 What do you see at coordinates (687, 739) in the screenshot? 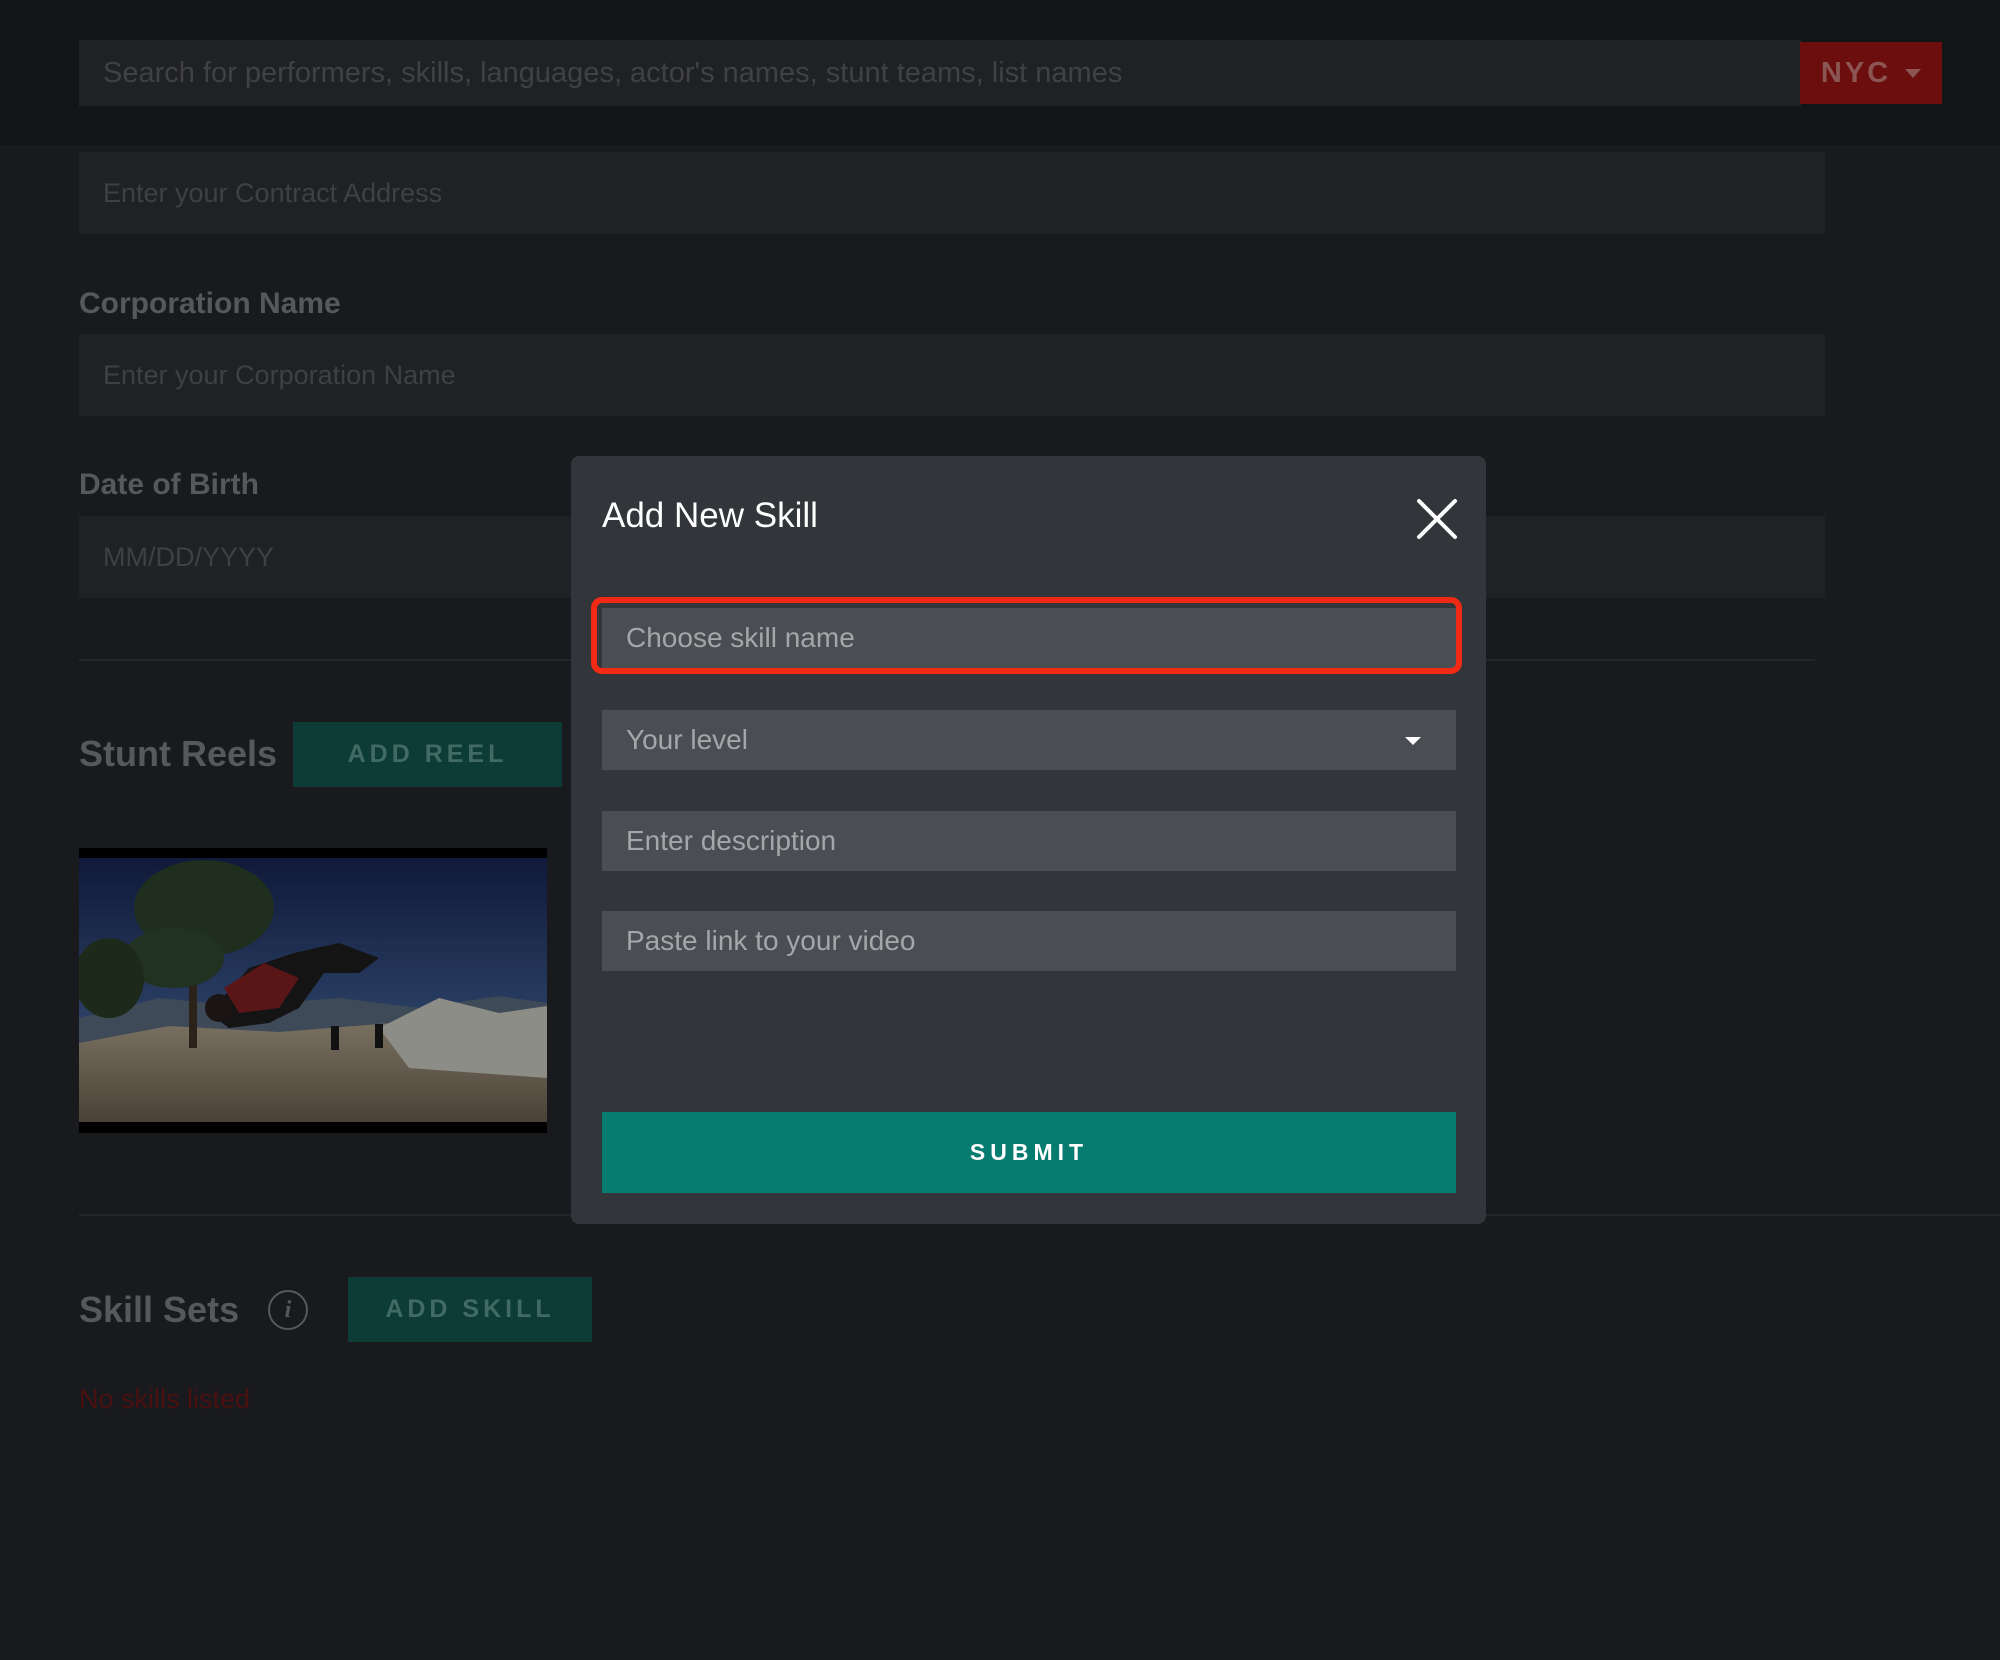
I see `level-select-label: Your level` at bounding box center [687, 739].